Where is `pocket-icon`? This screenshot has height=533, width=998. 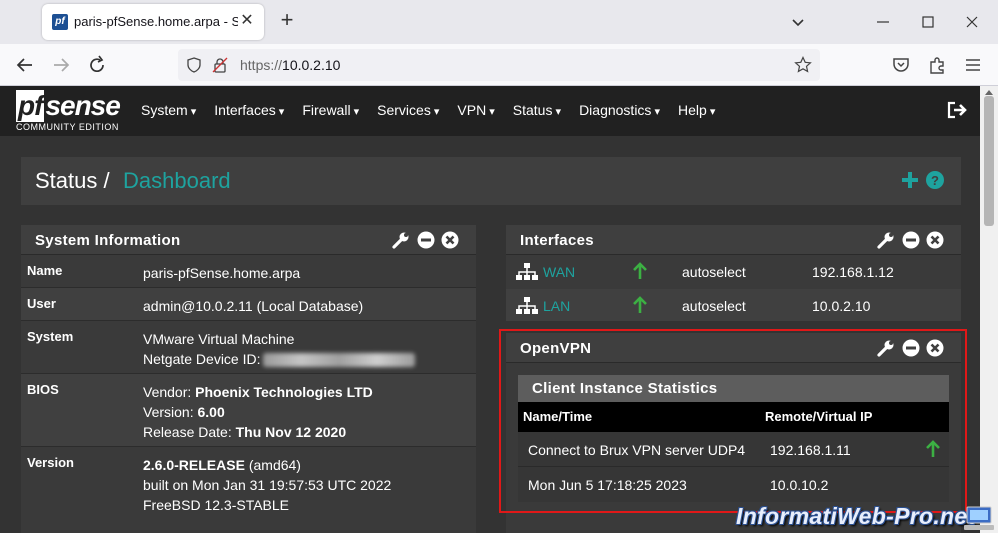
pocket-icon is located at coordinates (901, 65).